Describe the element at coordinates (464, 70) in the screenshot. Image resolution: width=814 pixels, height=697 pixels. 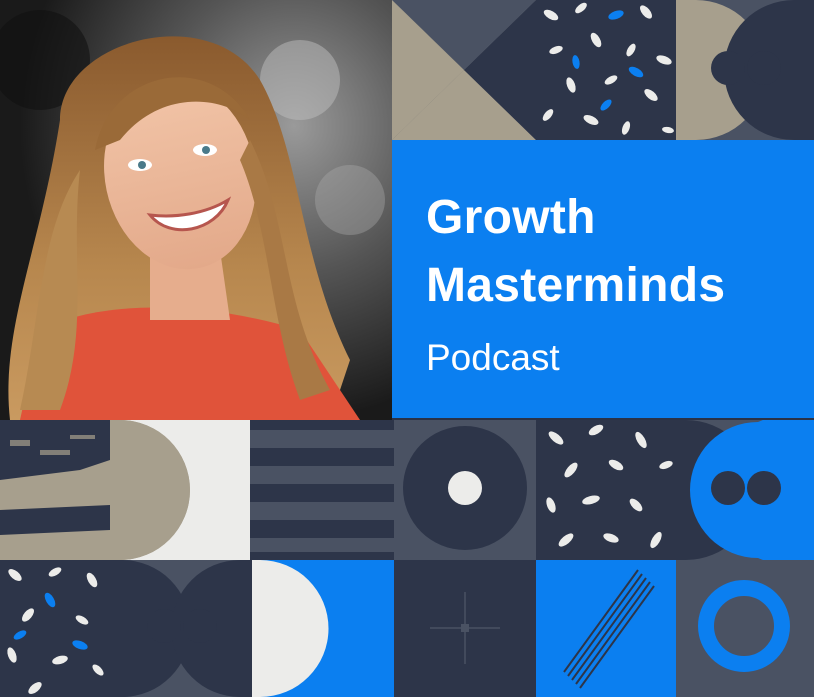
I see `triangle-pattern-tile` at that location.